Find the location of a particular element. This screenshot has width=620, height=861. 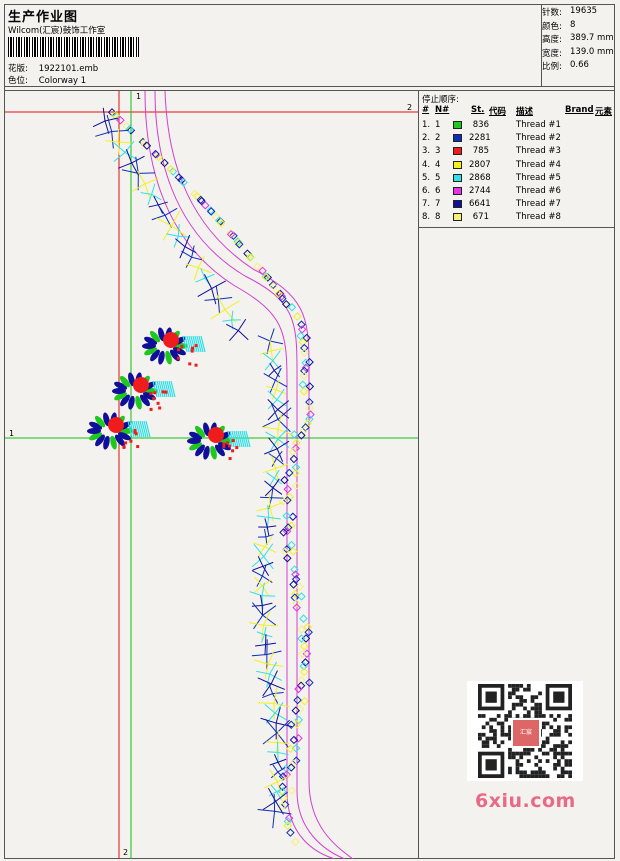

col-brand: Brand is located at coordinates (579, 110).